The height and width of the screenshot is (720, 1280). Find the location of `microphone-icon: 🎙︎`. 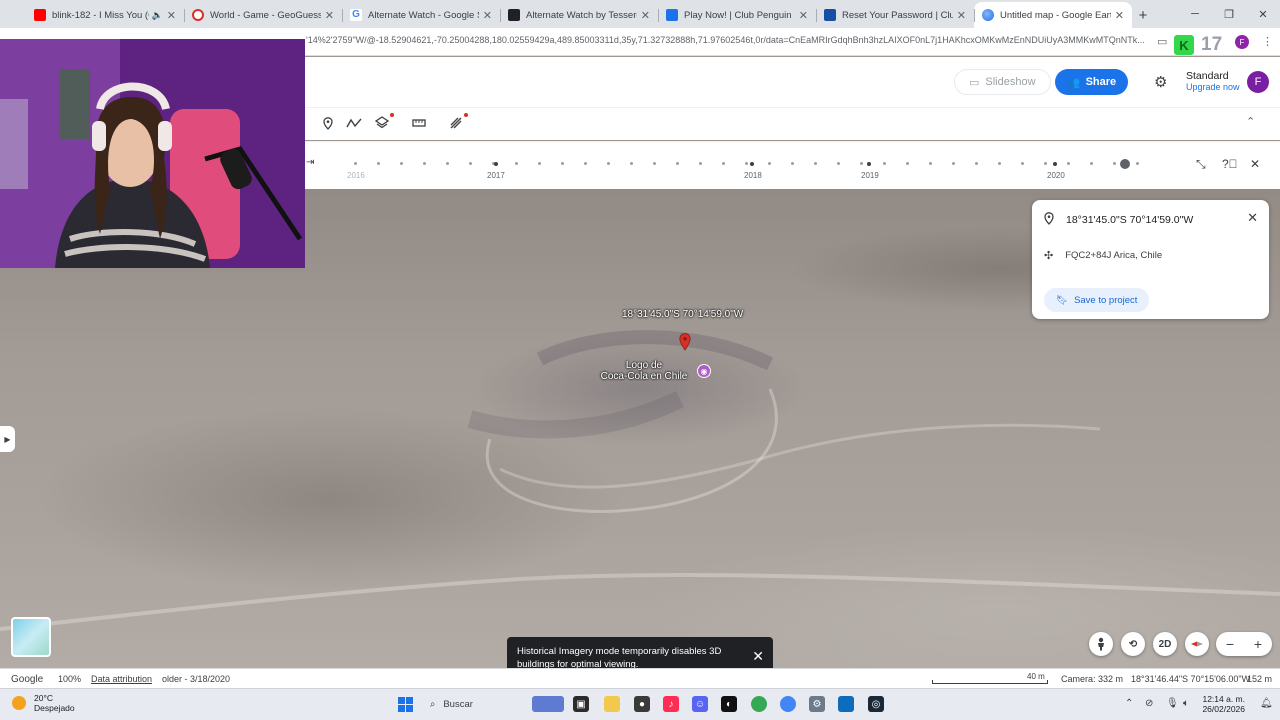

microphone-icon: 🎙︎ is located at coordinates (1172, 703).